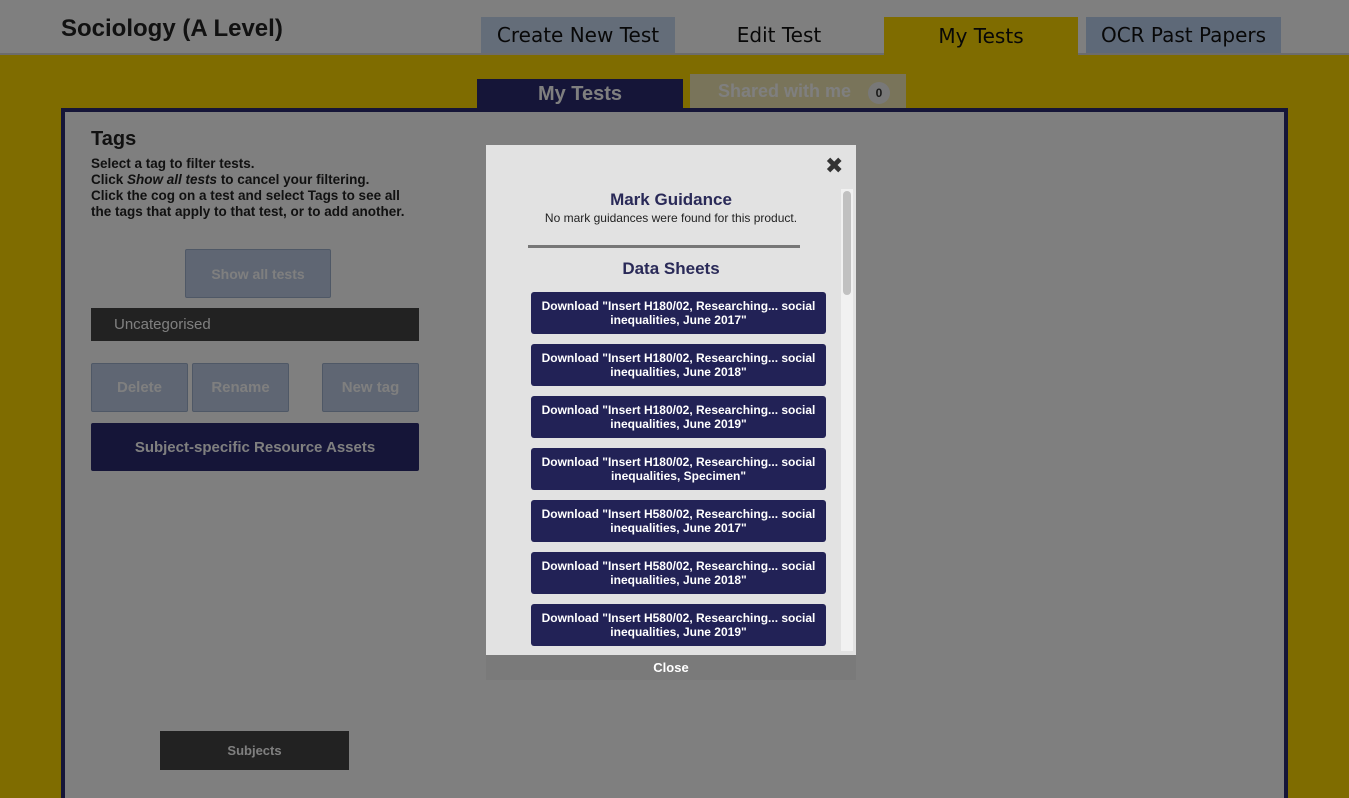 Image resolution: width=1349 pixels, height=798 pixels. What do you see at coordinates (671, 199) in the screenshot?
I see `mark-guidance-heading: Mark Guidance` at bounding box center [671, 199].